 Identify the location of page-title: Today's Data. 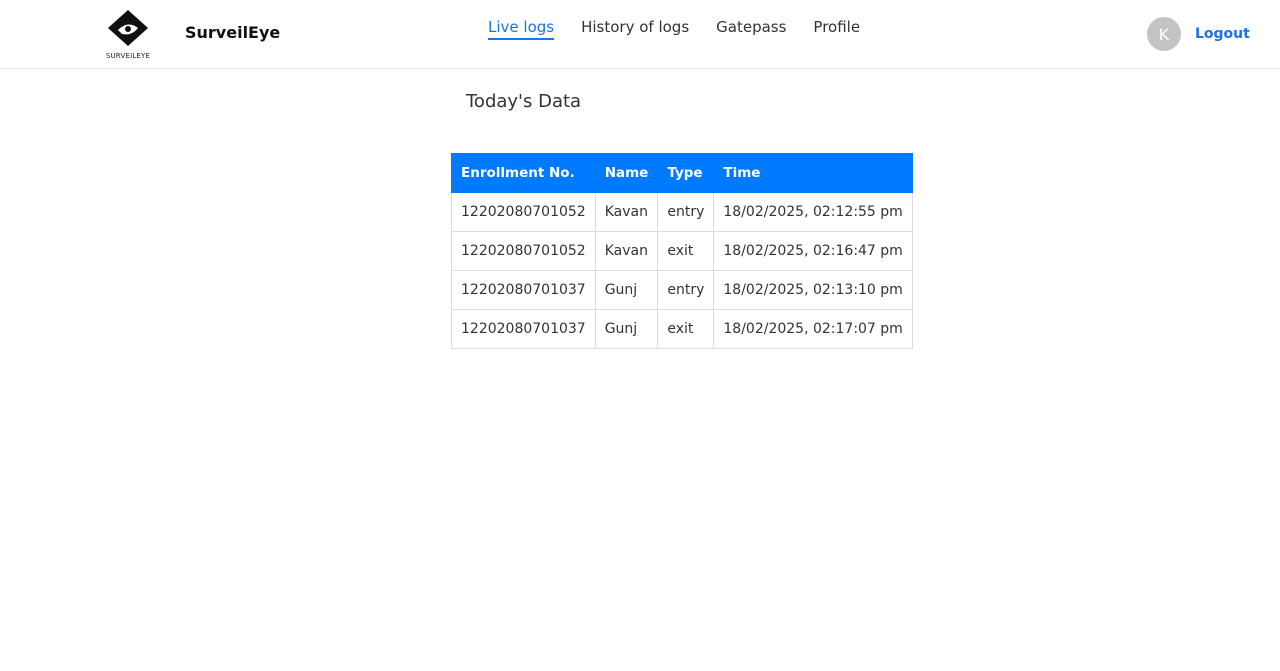
(524, 101).